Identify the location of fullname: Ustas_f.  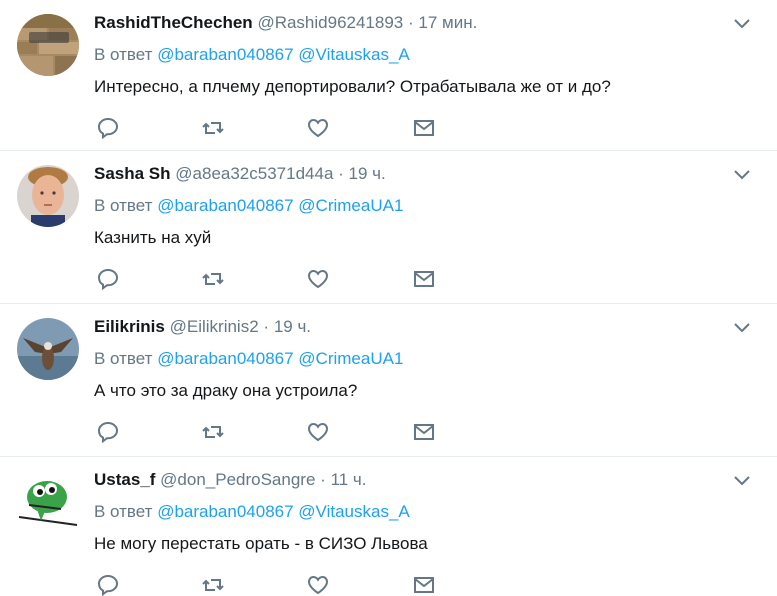
(124, 479).